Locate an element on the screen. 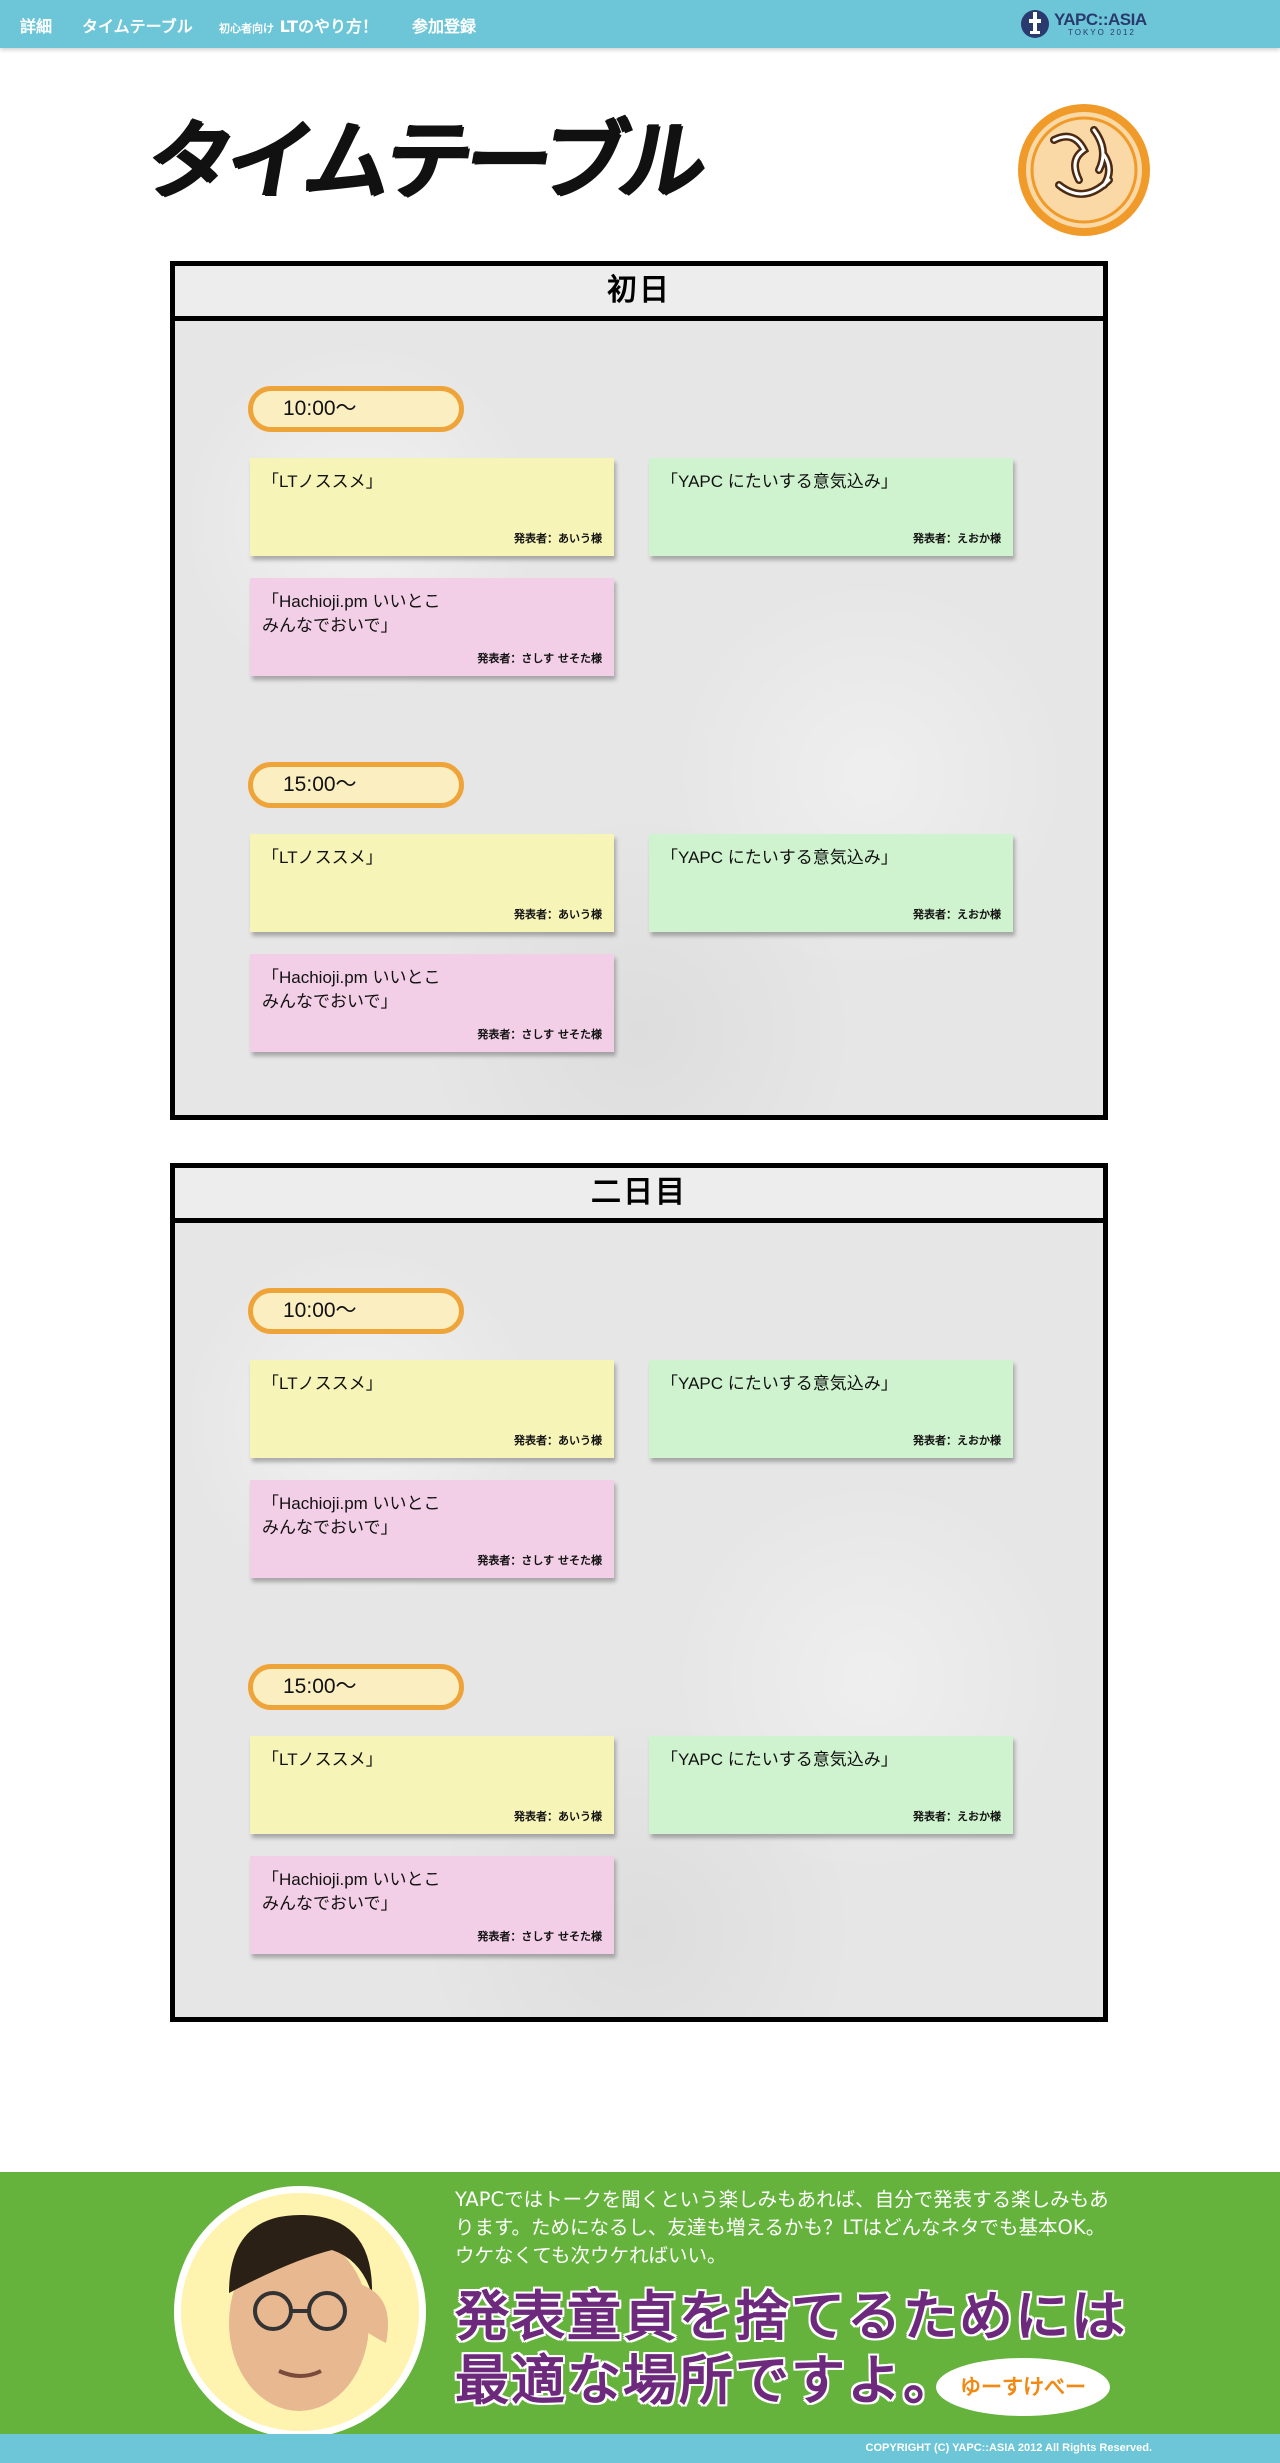 This screenshot has width=1280, height=2463. yapc-logo: YAPC::ASIA TOKYO 2012 is located at coordinates (1086, 24).